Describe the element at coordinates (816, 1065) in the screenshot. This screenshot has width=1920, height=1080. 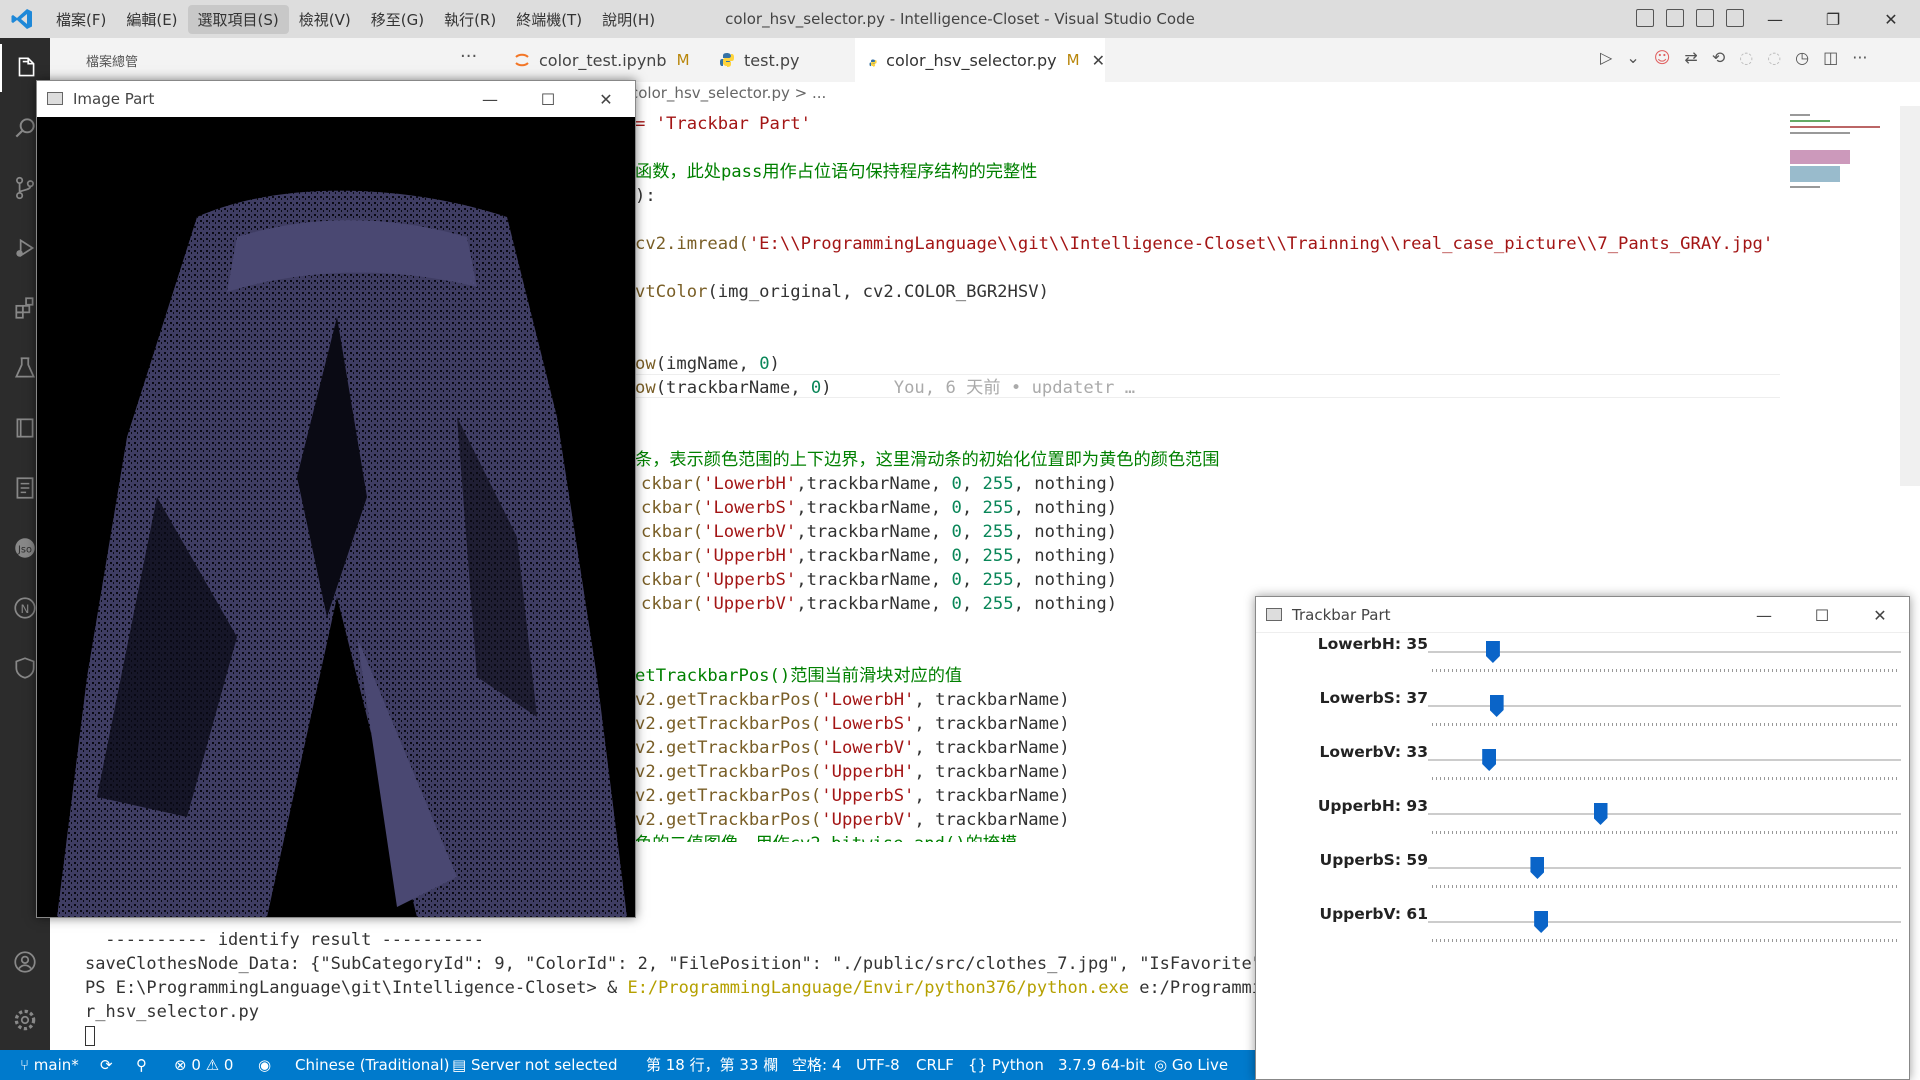
I see `indentation: 空格: 4` at that location.